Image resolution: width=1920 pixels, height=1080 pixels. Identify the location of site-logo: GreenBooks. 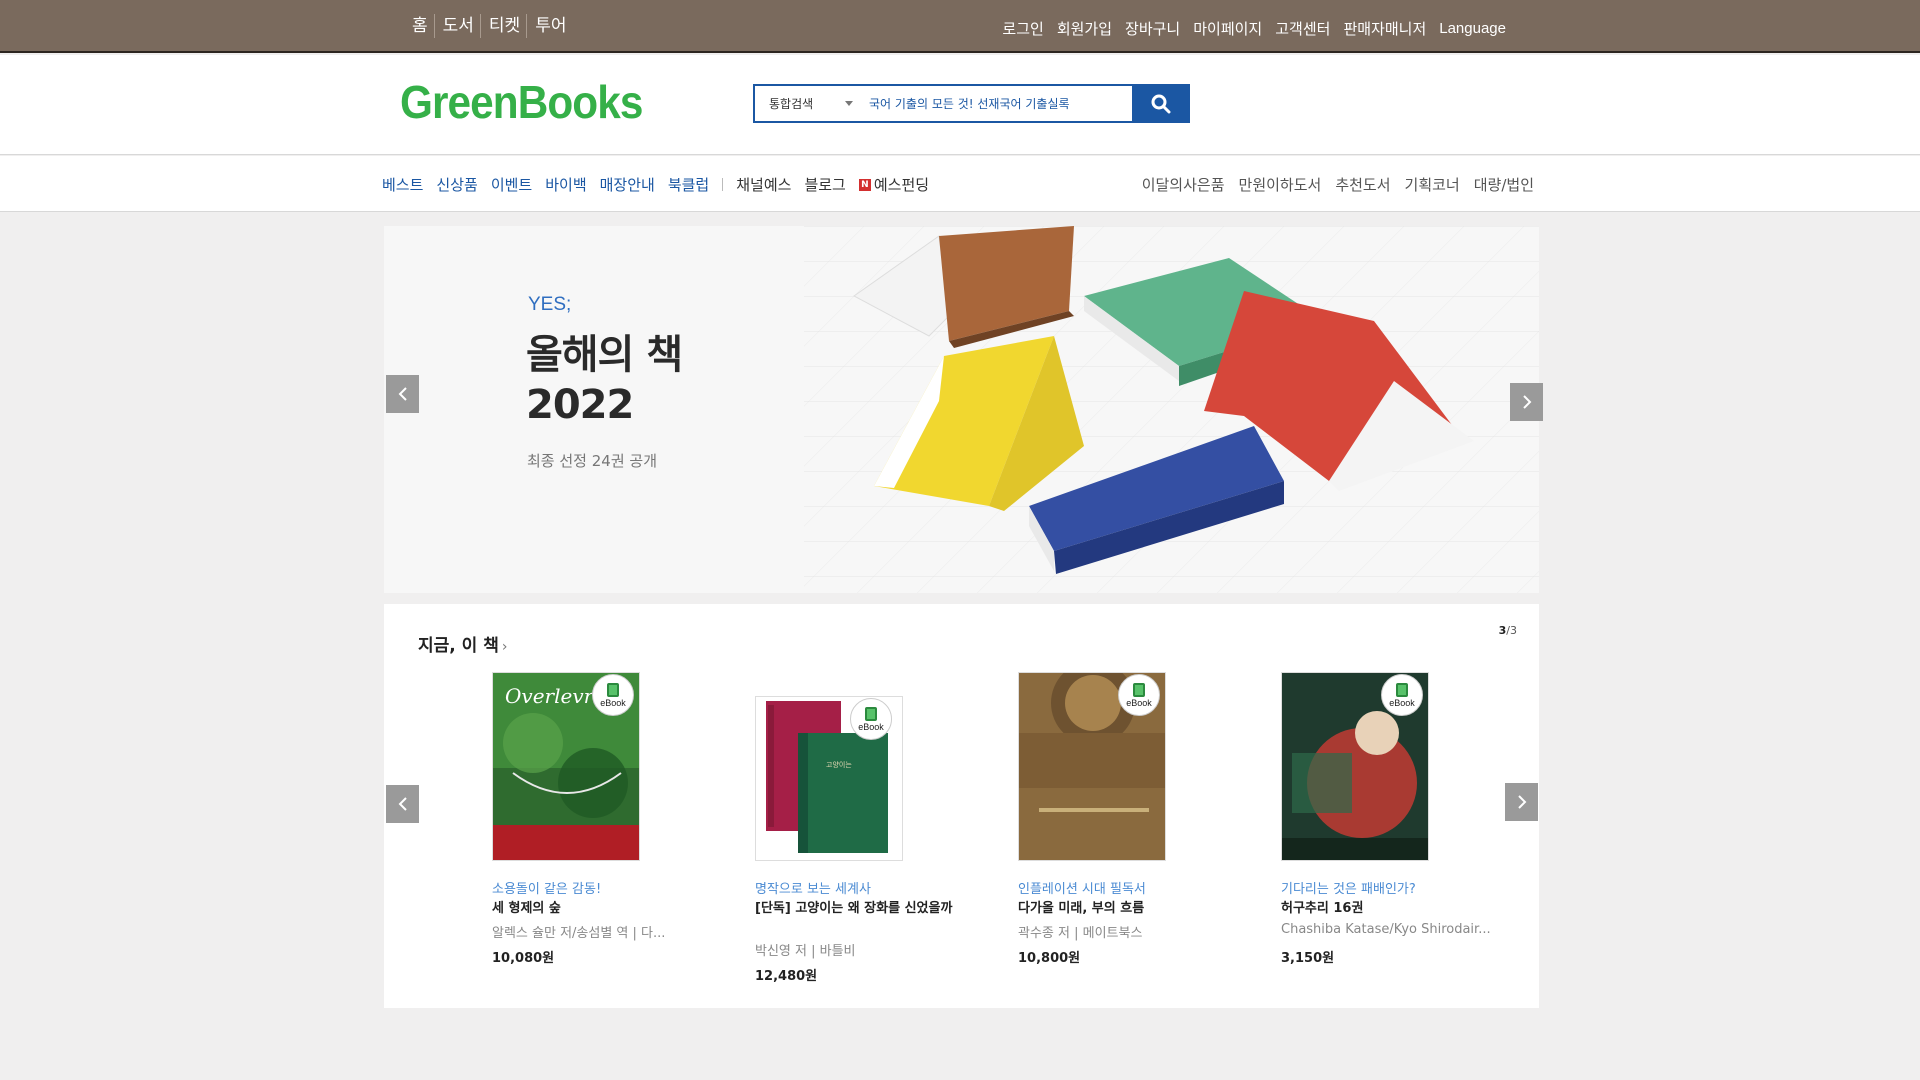
(521, 102).